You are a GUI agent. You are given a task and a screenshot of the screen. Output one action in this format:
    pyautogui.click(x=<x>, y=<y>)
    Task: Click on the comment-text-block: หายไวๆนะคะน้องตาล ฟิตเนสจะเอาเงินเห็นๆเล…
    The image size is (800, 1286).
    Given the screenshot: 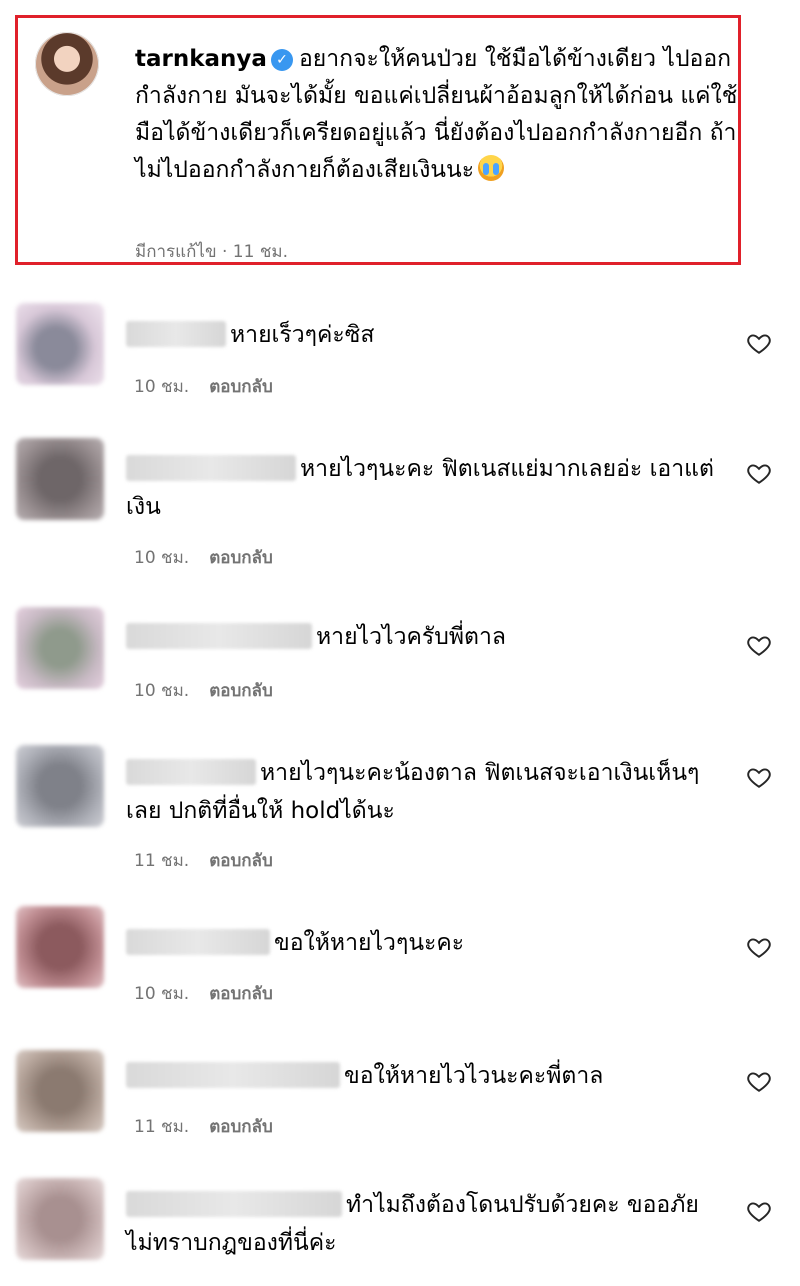 What is the action you would take?
    pyautogui.click(x=421, y=792)
    